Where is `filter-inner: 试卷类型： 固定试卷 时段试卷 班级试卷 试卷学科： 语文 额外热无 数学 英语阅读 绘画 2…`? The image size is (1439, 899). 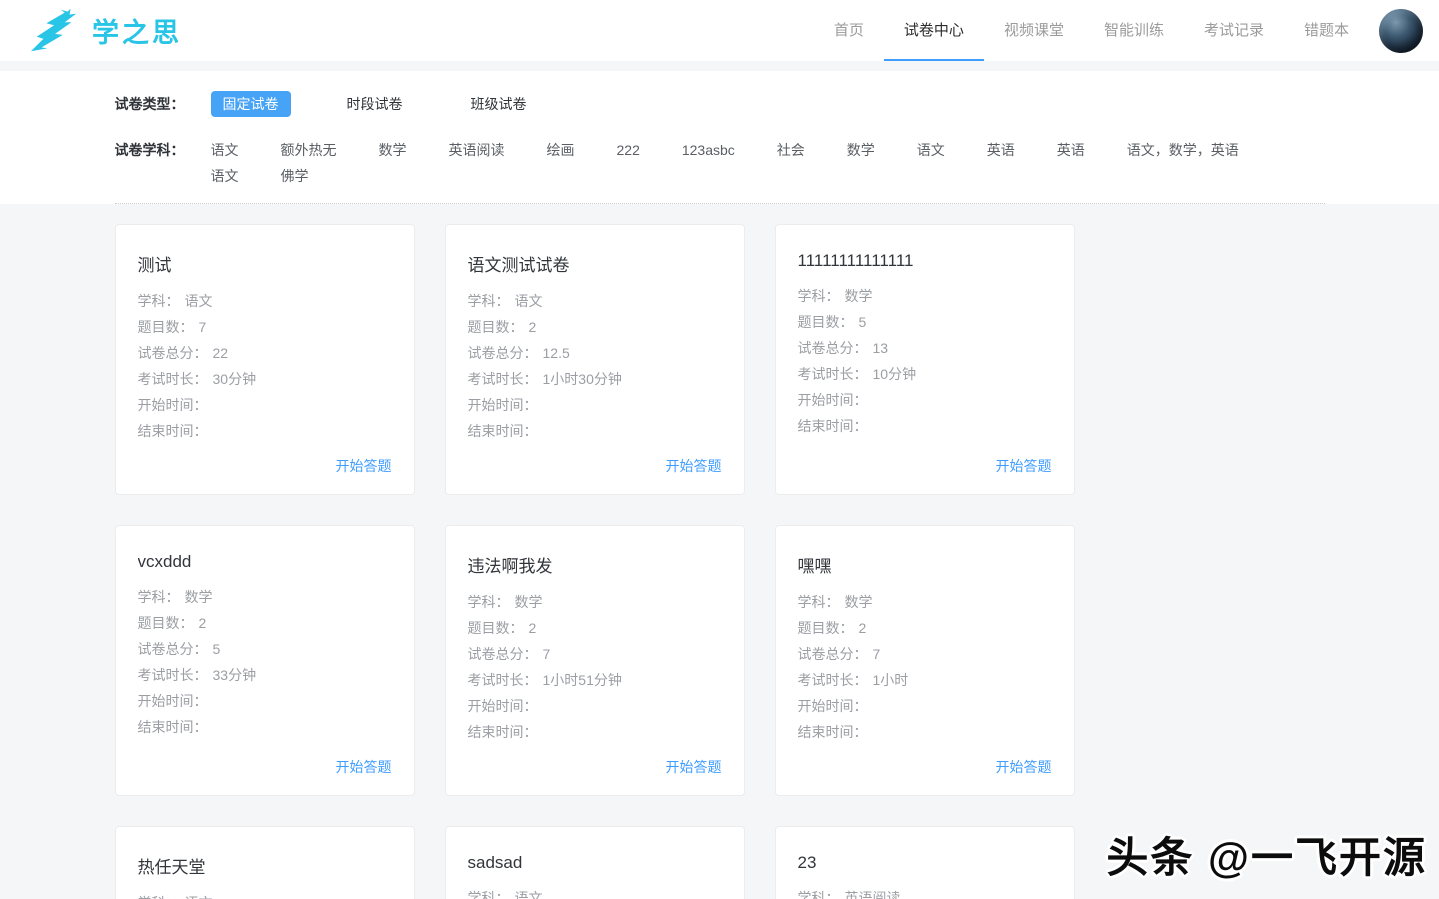
filter-inner: 试卷类型： 固定试卷 时段试卷 班级试卷 试卷学科： 语文 额外热无 数学 英语阅读 绘画 2… is located at coordinates (719, 137).